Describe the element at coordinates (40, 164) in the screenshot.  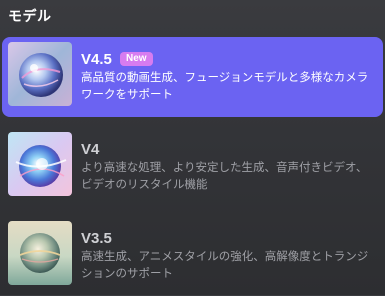
I see `model-thumbnail-v4` at that location.